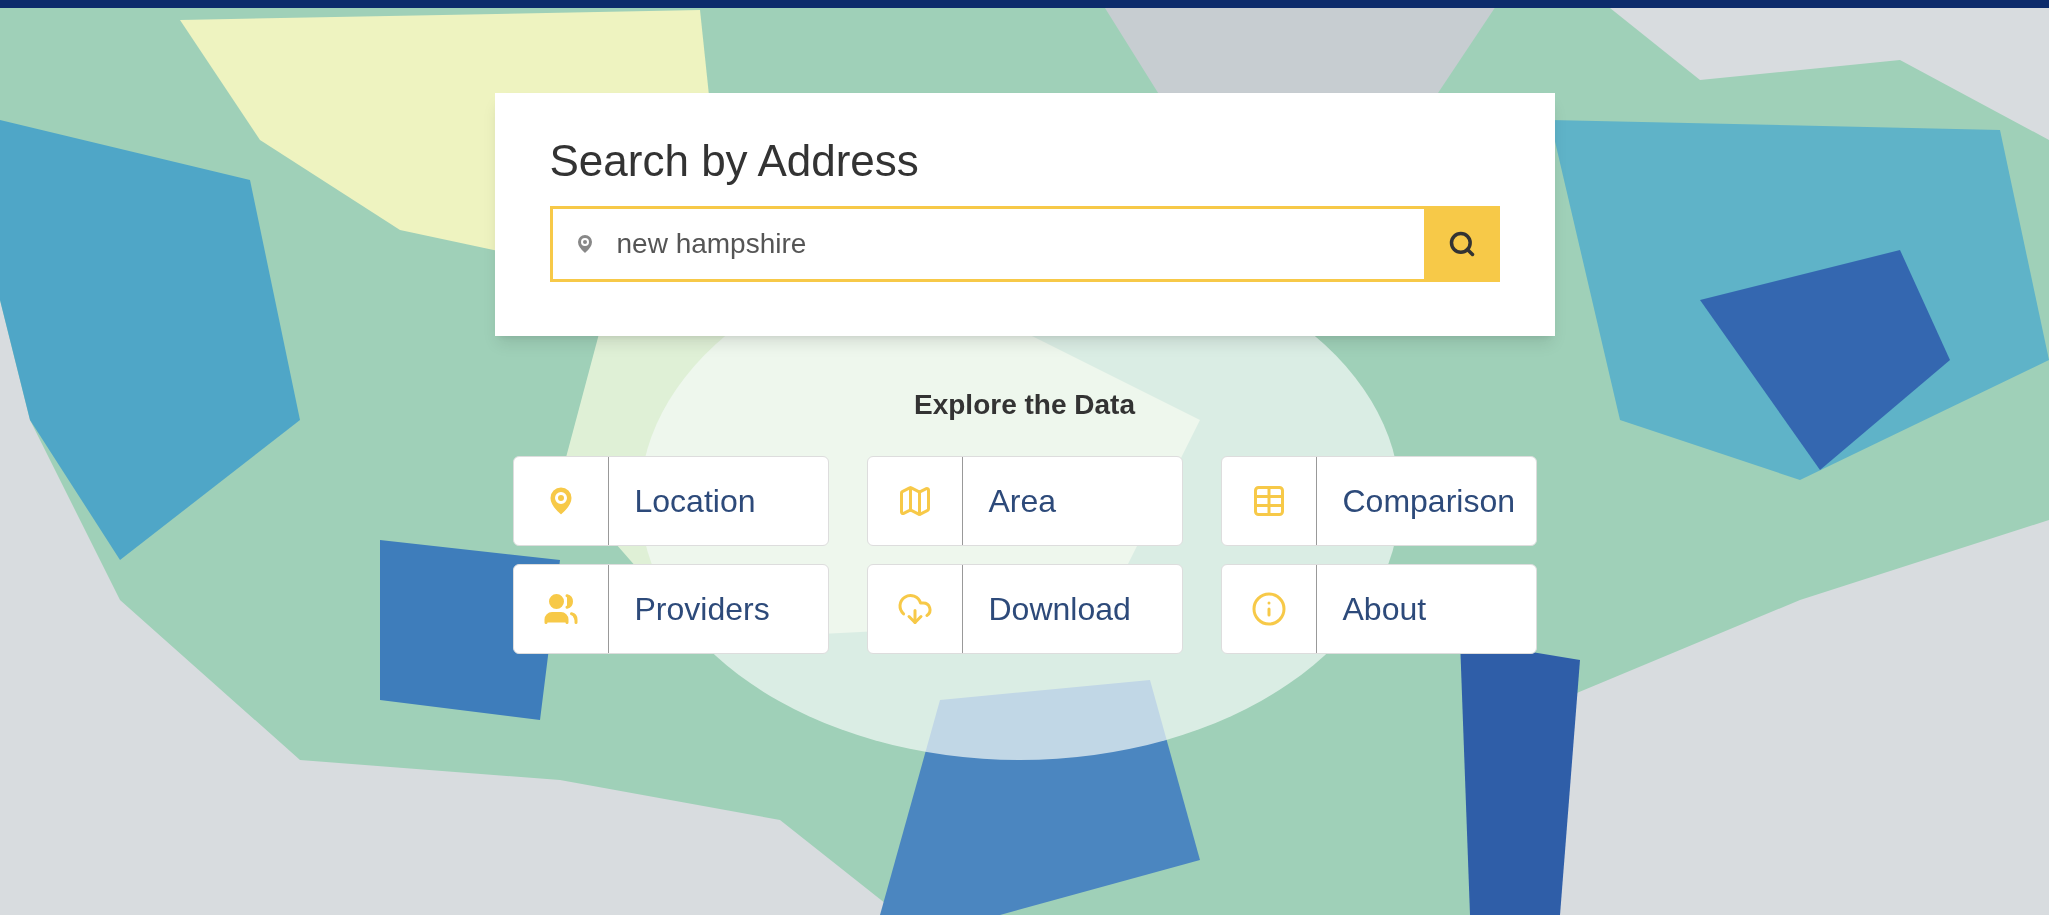  I want to click on search-button, so click(1461, 244).